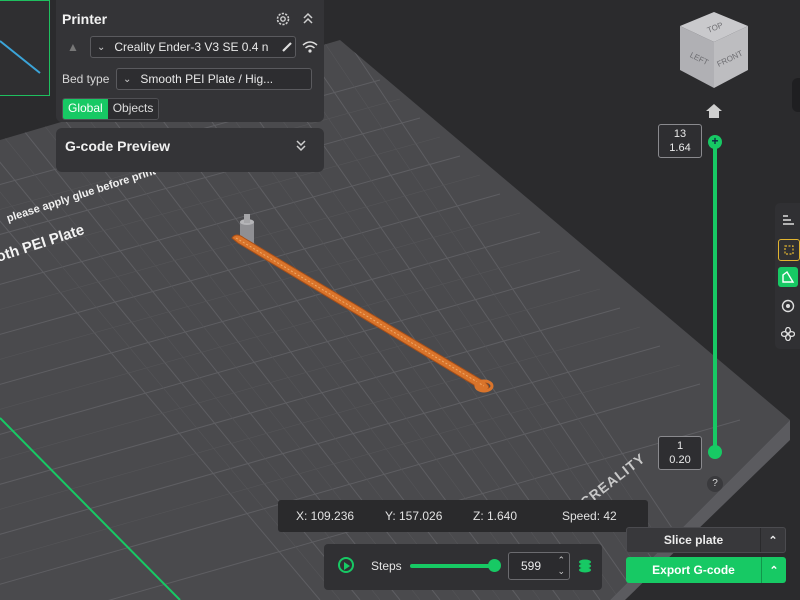 This screenshot has width=800, height=600. Describe the element at coordinates (680, 460) in the screenshot. I see `bottom-layer-height: 0.20` at that location.